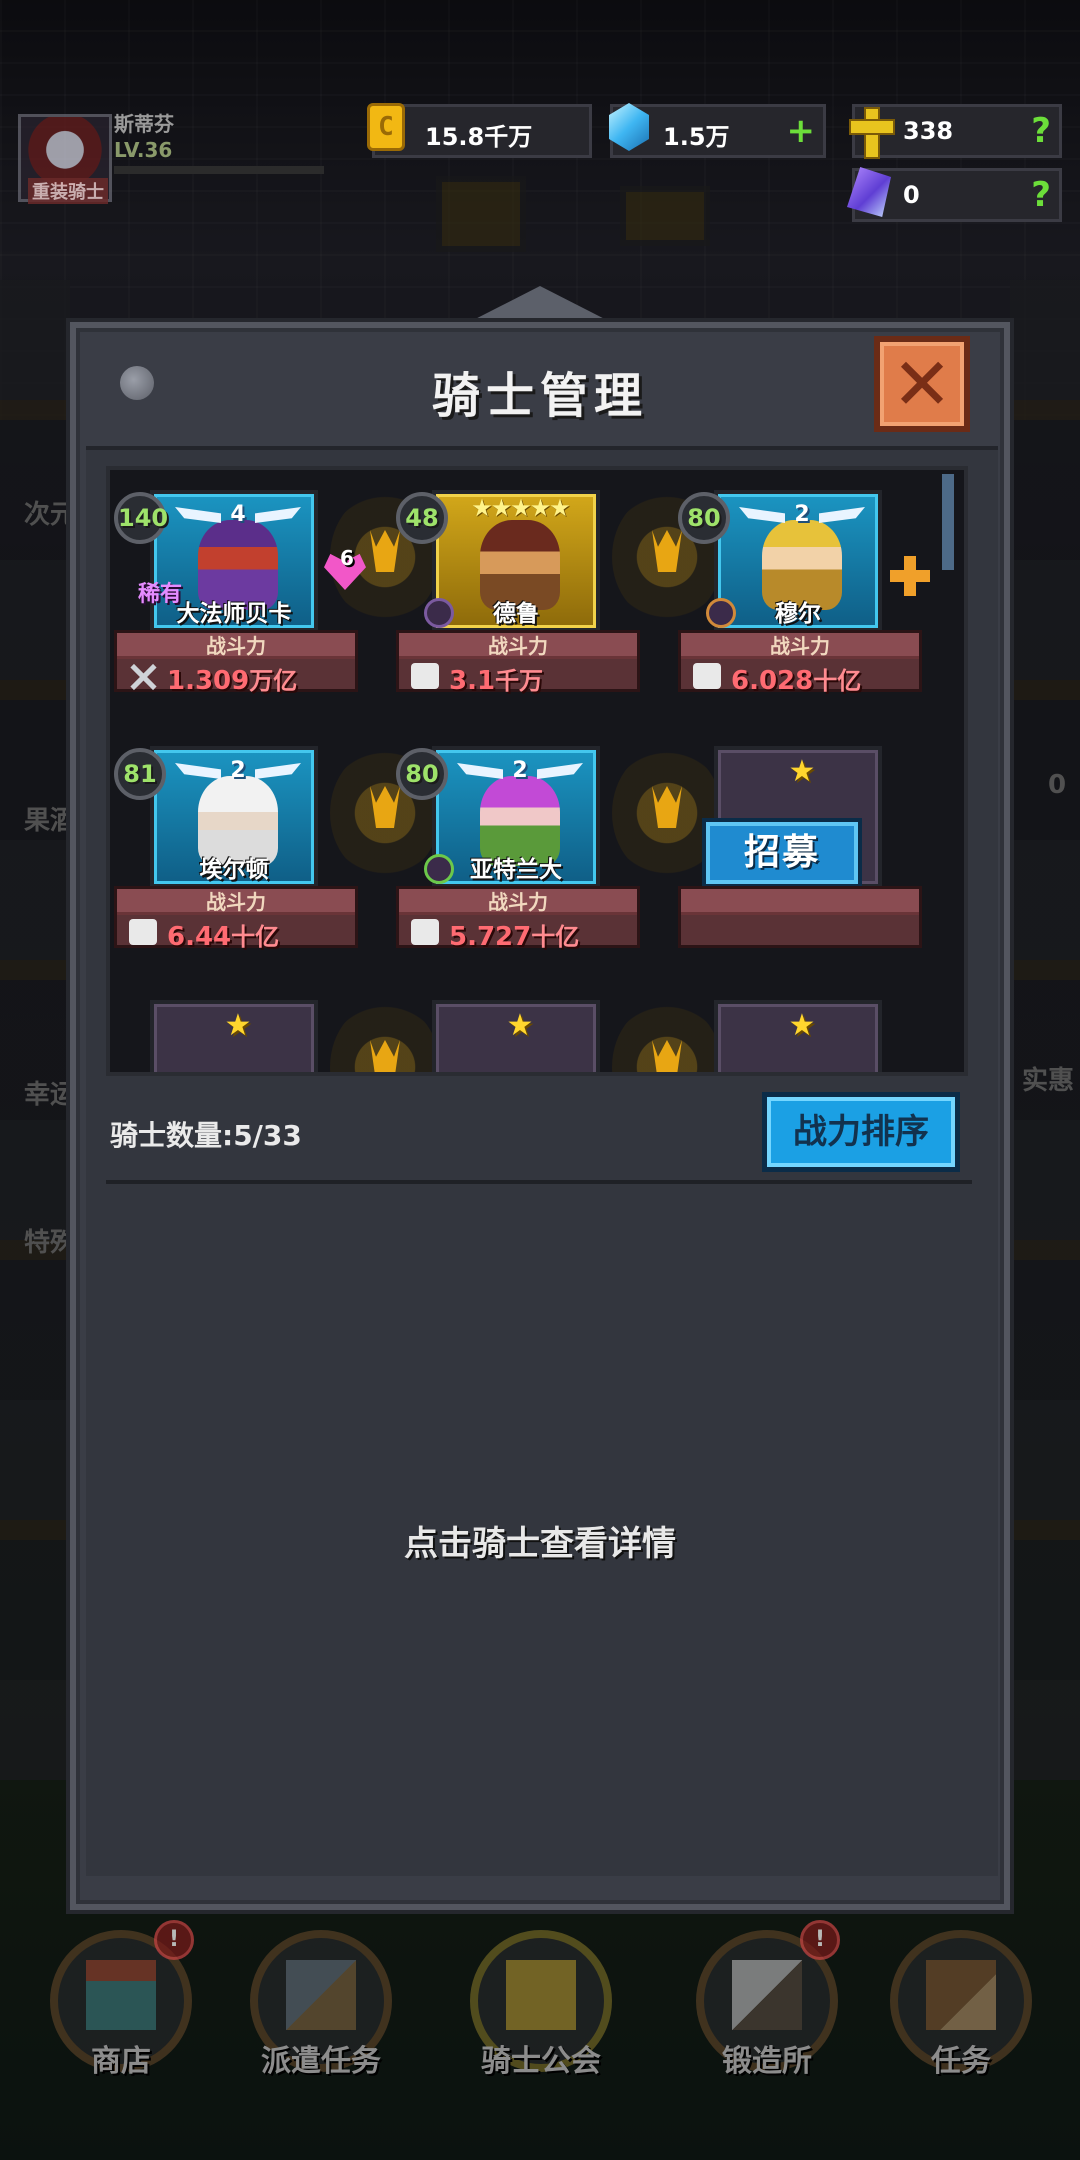  I want to click on holy-counter: 338 ?, so click(955, 131).